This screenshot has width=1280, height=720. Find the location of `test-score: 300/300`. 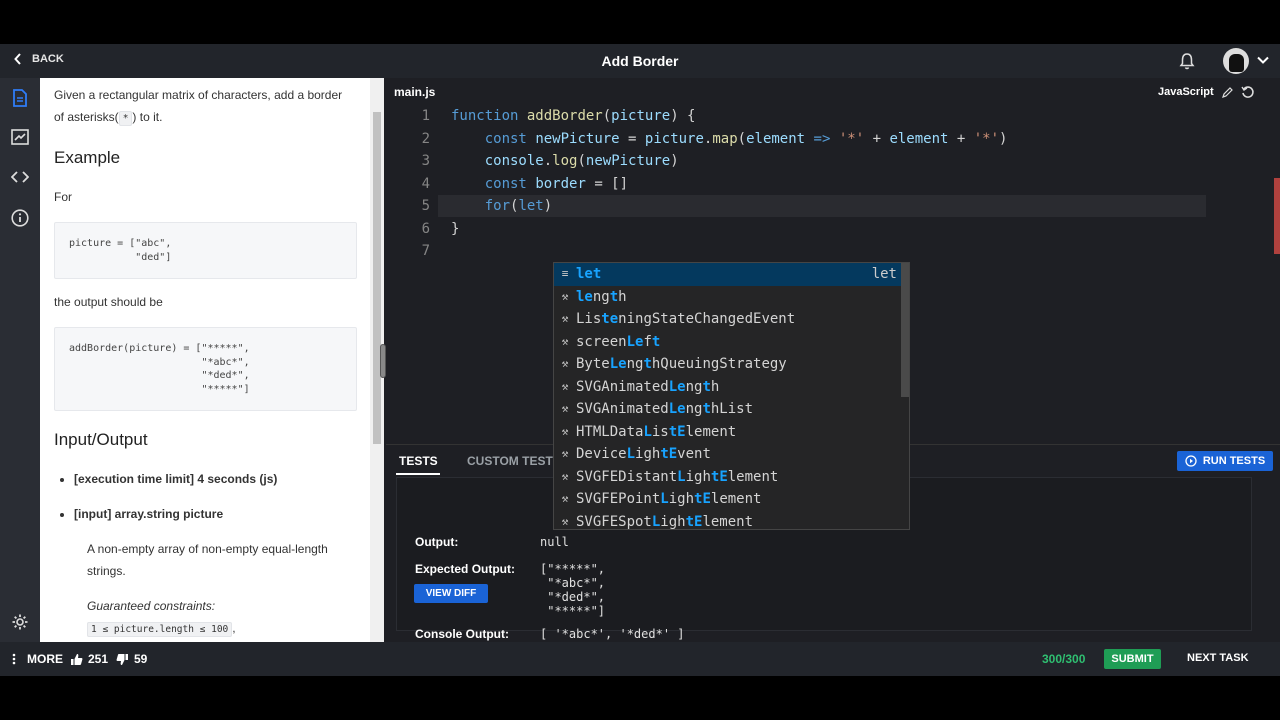

test-score: 300/300 is located at coordinates (1064, 659).